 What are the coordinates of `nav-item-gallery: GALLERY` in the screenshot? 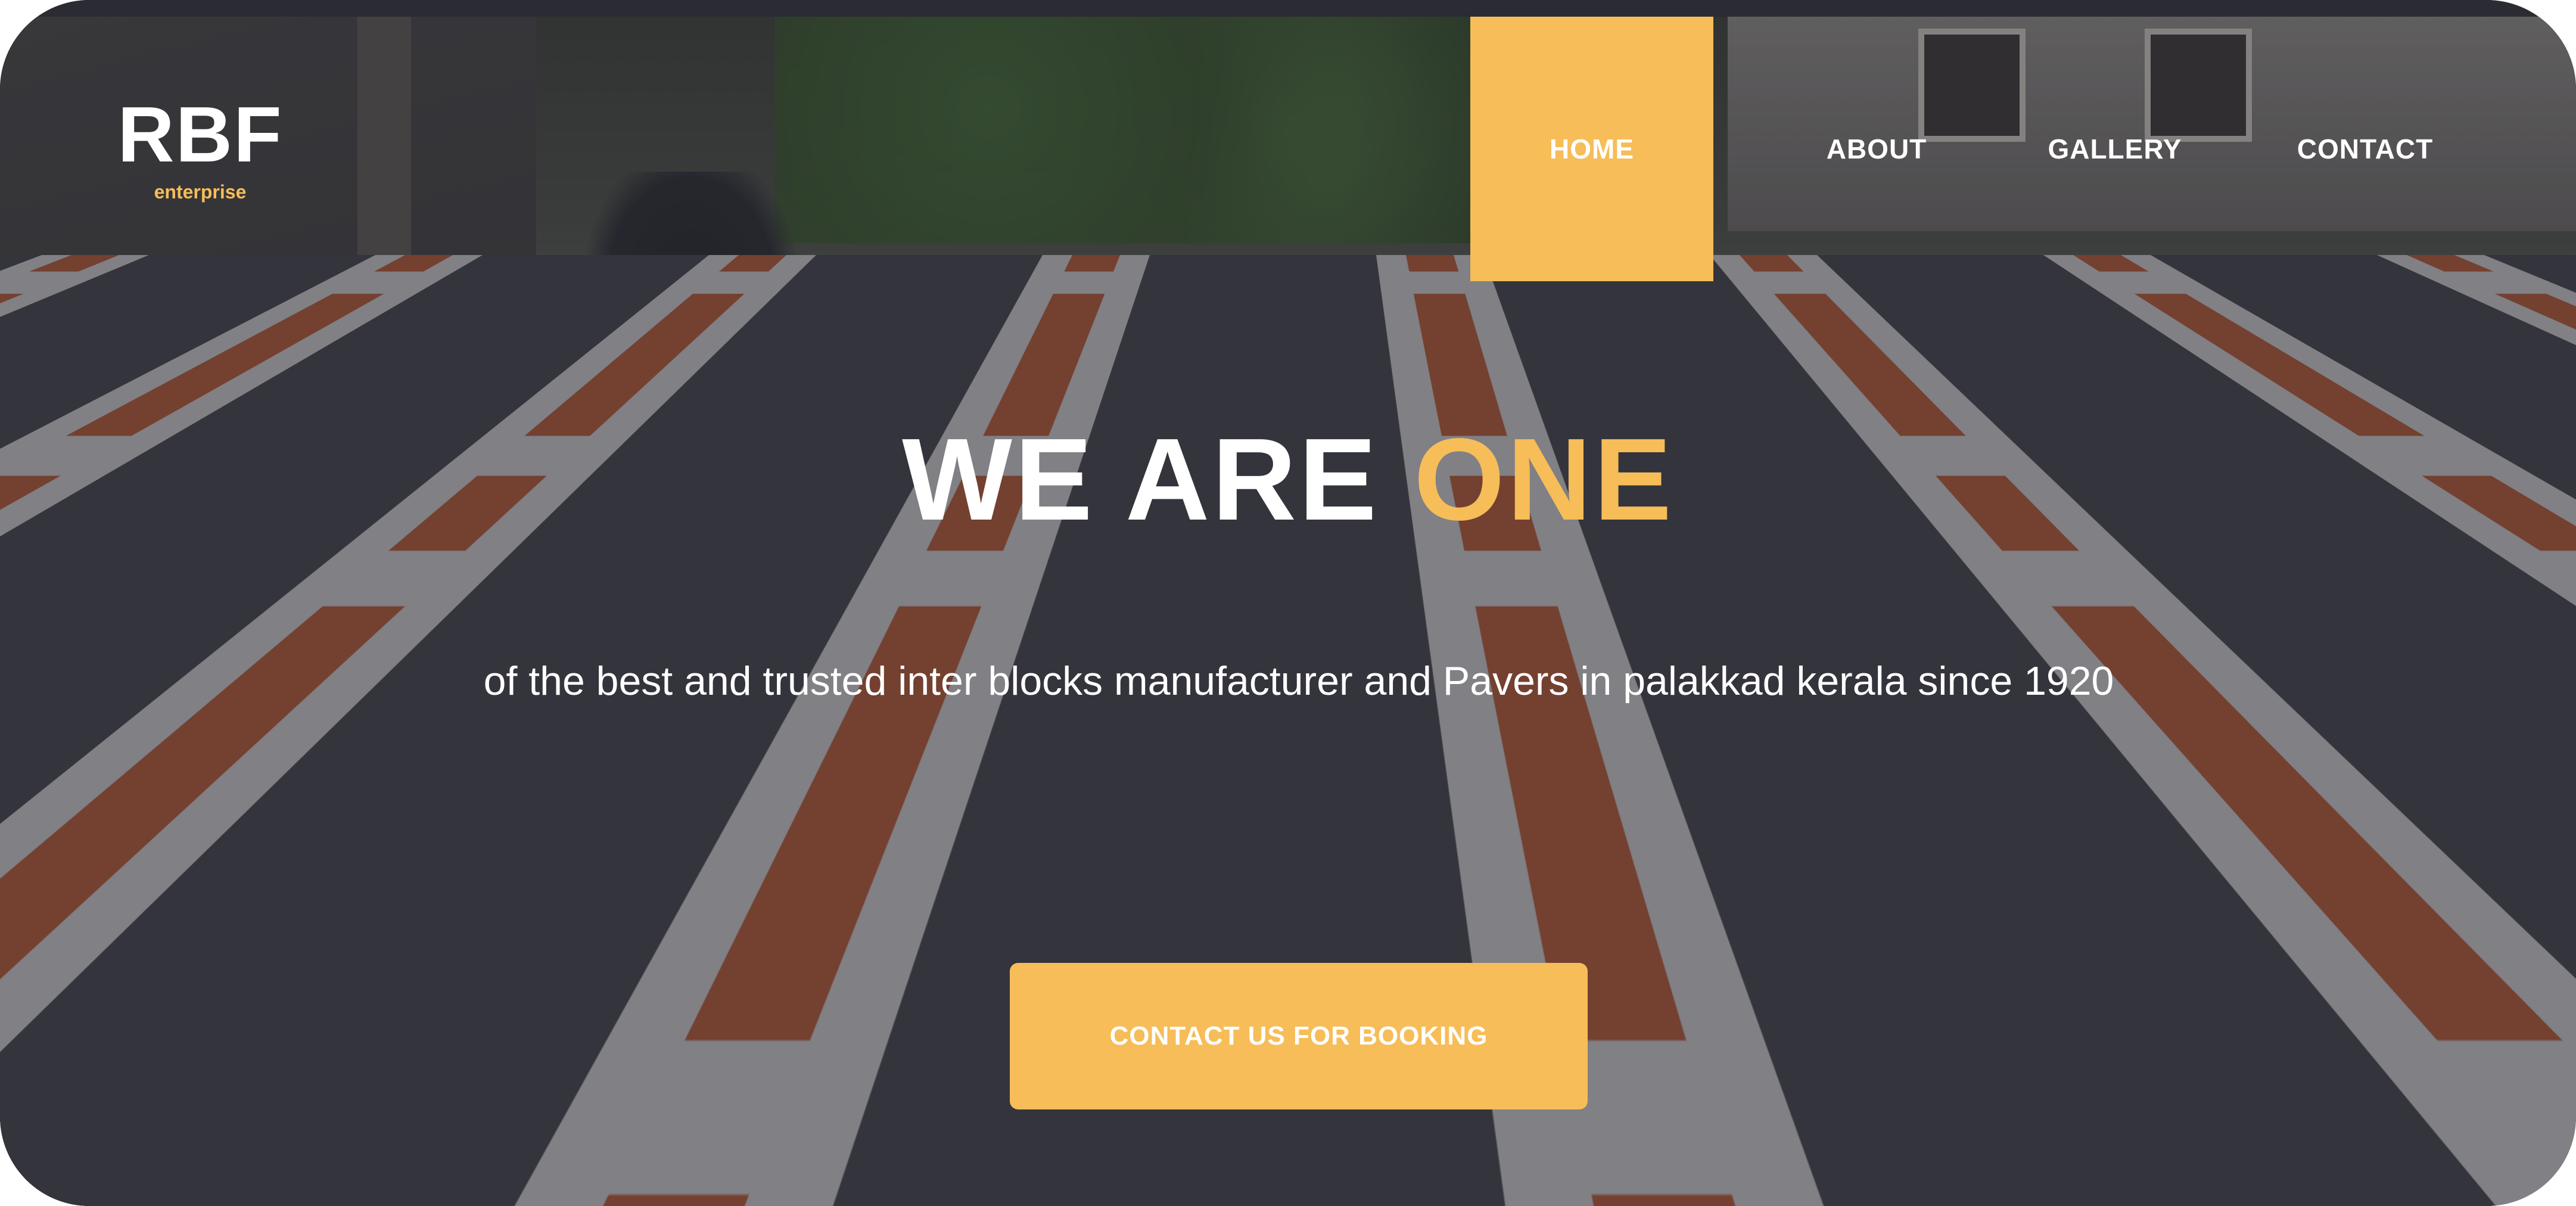 It's located at (2115, 149).